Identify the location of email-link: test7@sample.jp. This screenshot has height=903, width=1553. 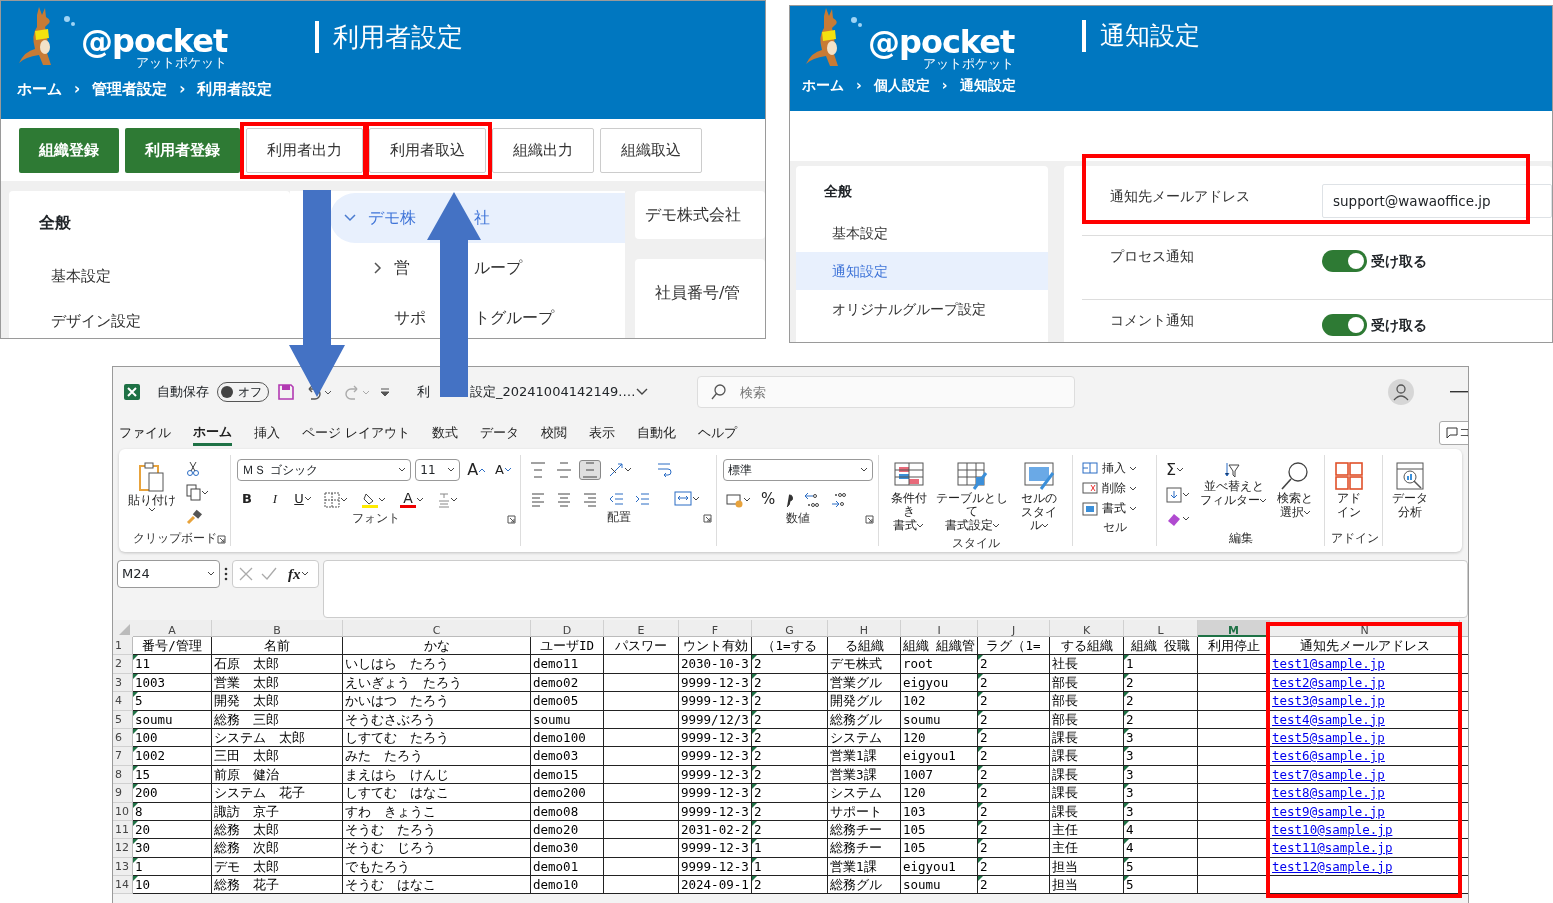
(1328, 774).